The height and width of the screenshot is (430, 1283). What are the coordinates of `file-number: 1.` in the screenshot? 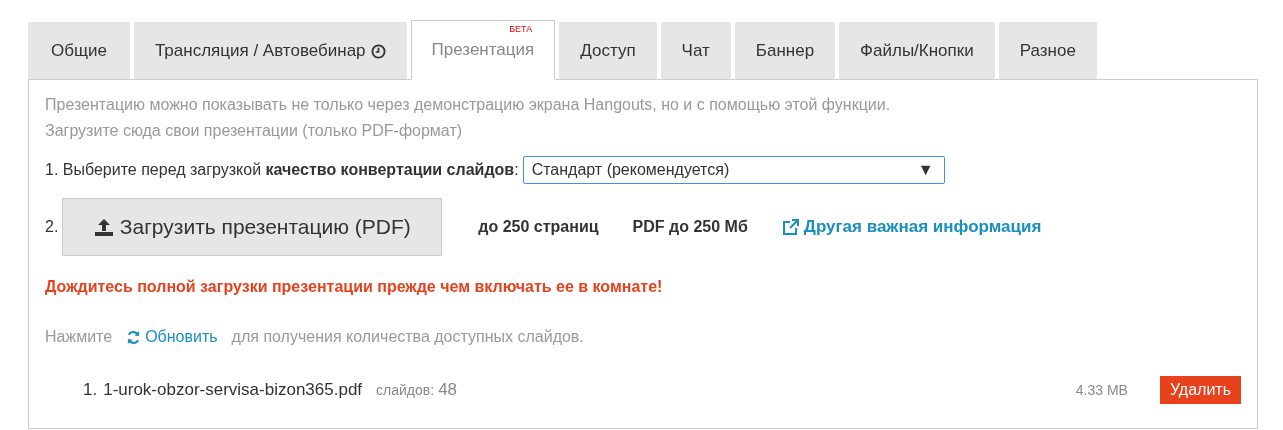 It's located at (90, 390).